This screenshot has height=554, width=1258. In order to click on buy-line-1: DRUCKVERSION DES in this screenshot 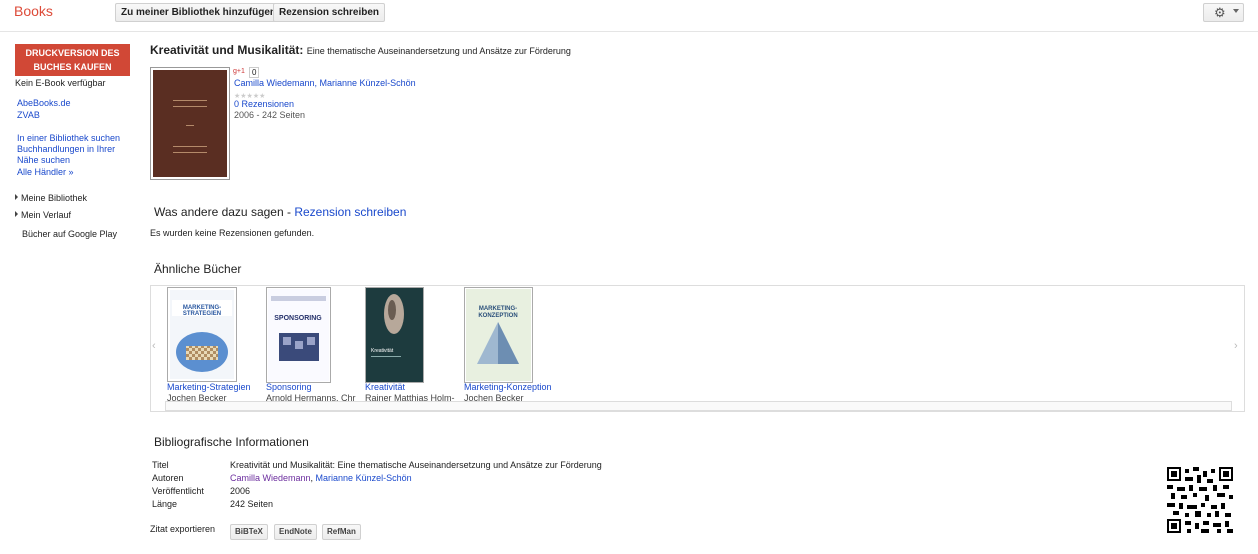, I will do `click(72, 53)`.